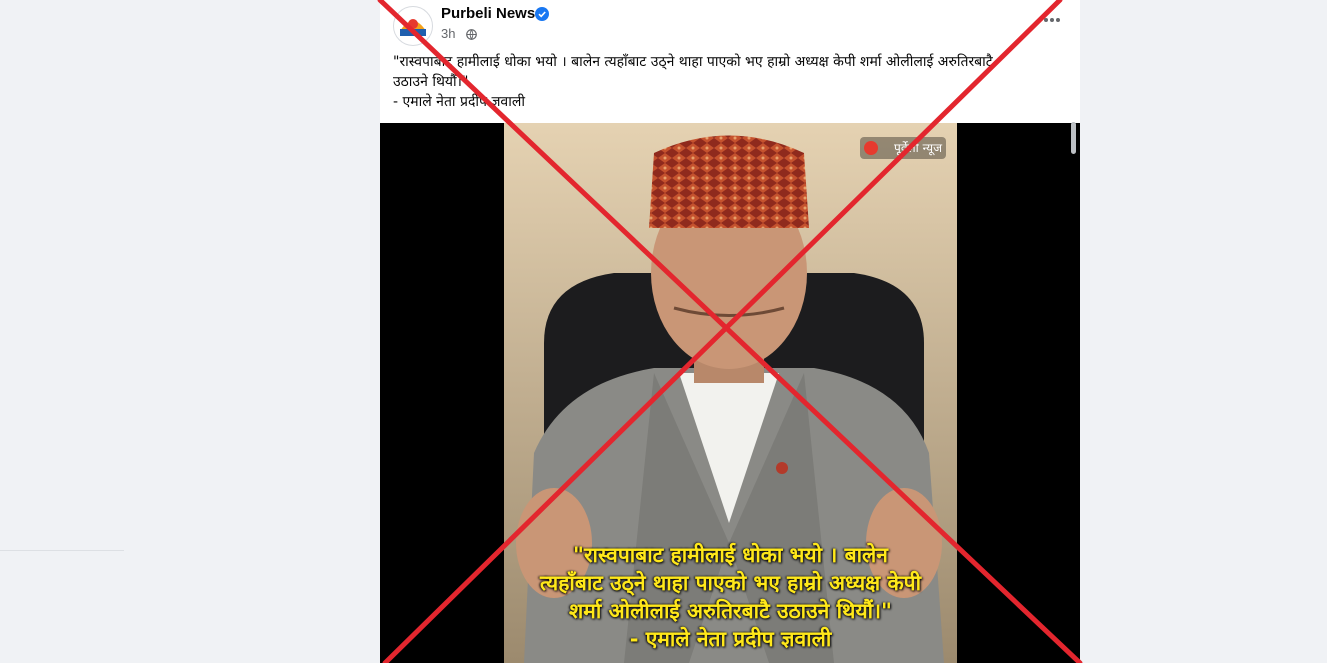 This screenshot has width=1327, height=663. I want to click on post-time: 3h, so click(448, 33).